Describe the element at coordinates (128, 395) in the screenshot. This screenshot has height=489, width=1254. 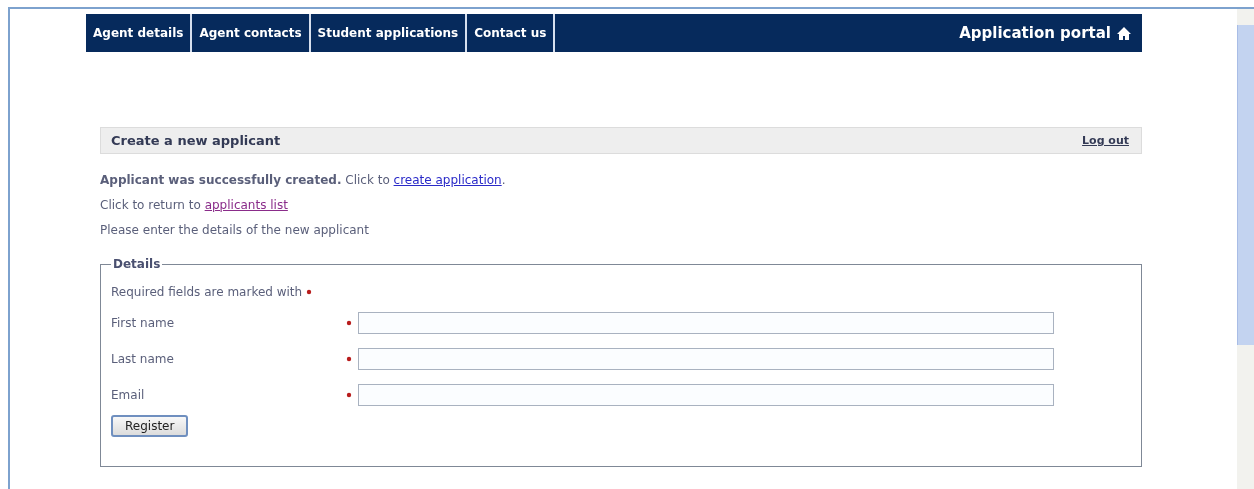
I see `field-label: Email` at that location.